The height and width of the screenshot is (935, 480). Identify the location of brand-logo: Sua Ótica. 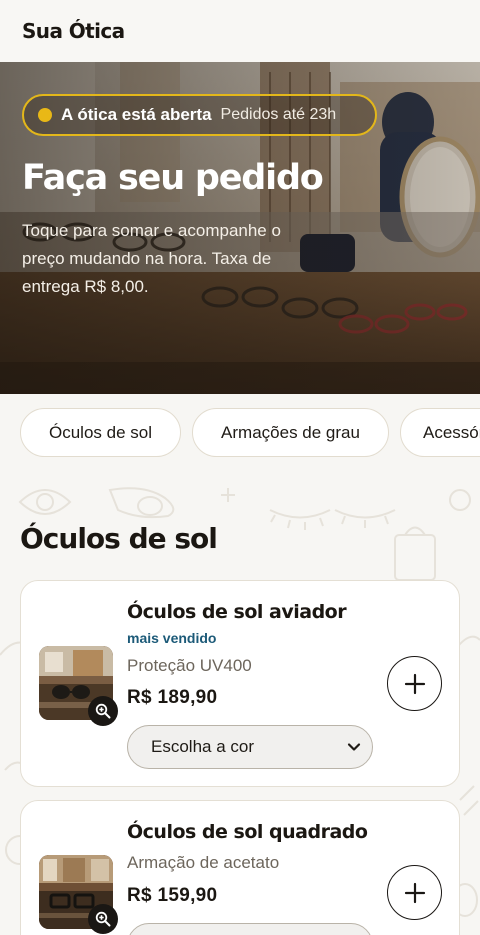
(73, 31).